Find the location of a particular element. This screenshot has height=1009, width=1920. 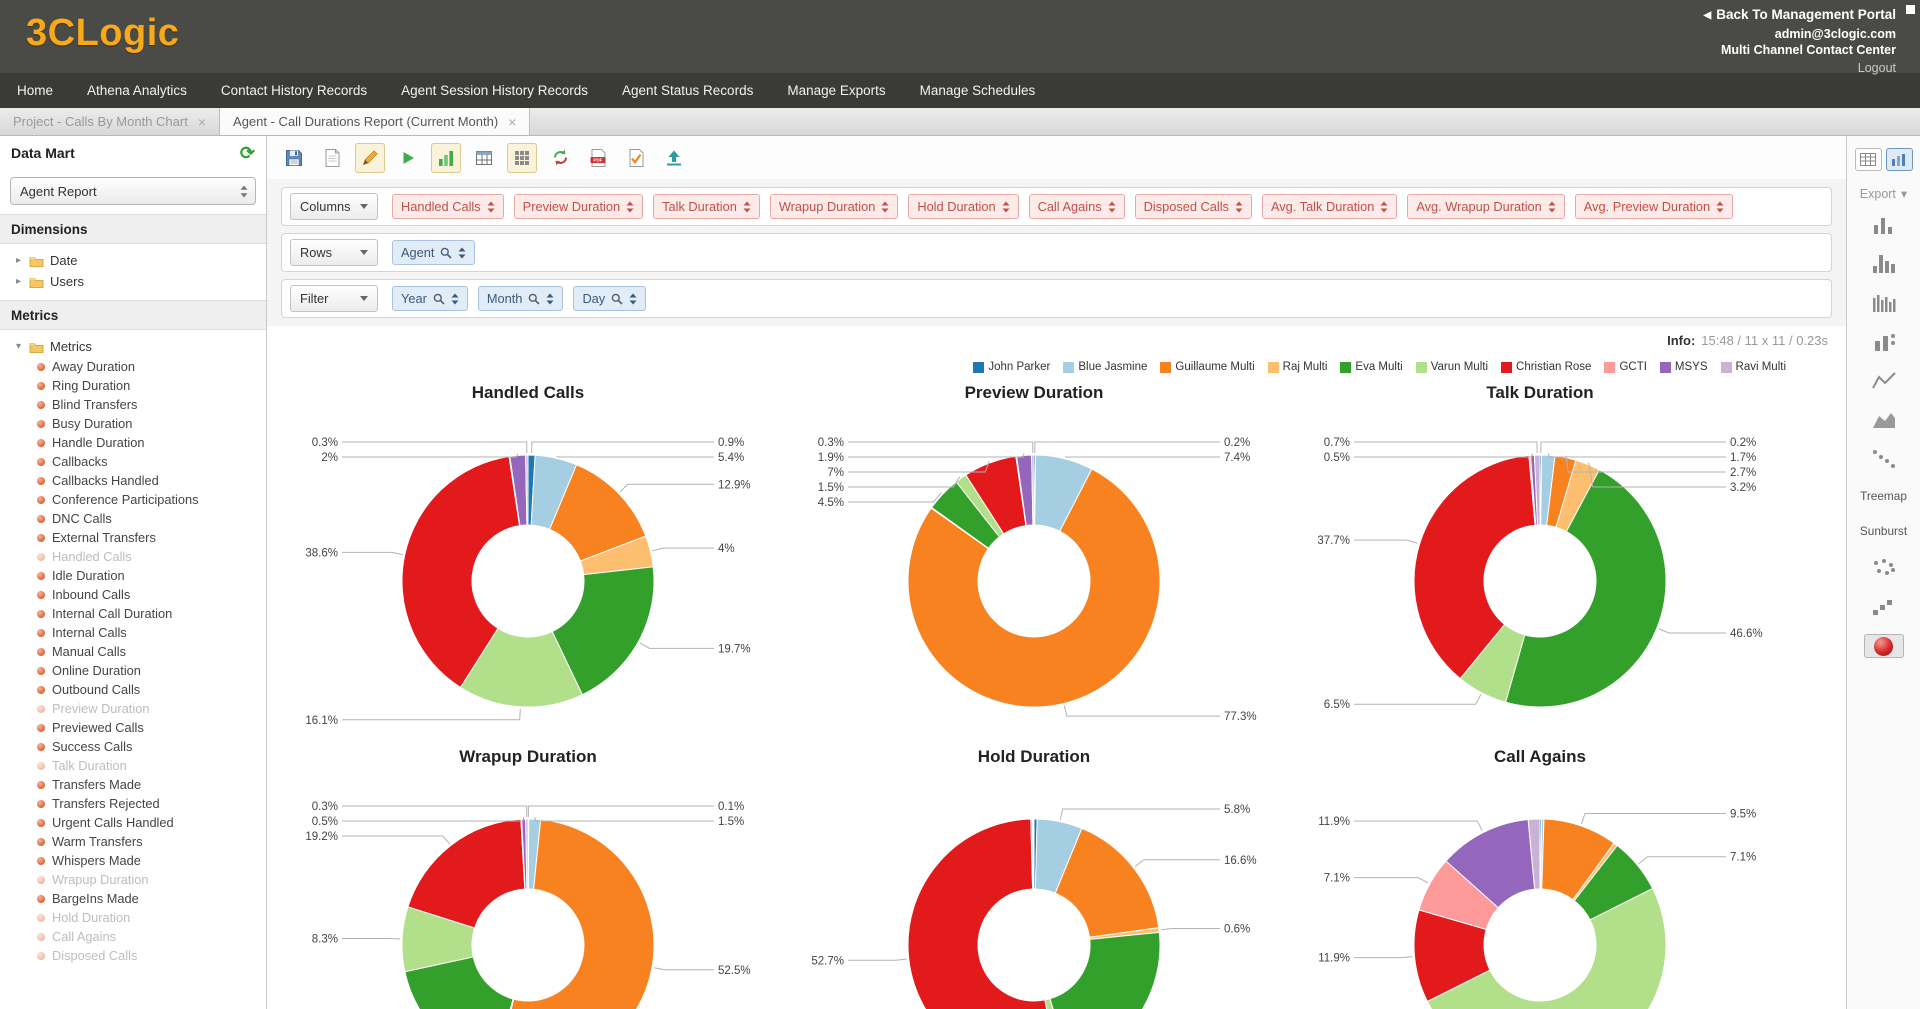

pivot-table-button is located at coordinates (484, 158).